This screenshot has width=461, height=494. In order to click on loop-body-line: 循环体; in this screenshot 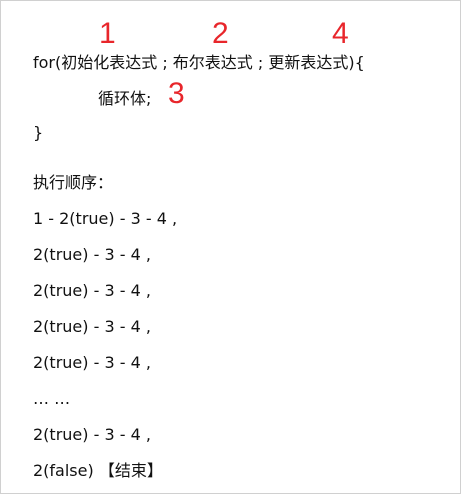, I will do `click(125, 98)`.